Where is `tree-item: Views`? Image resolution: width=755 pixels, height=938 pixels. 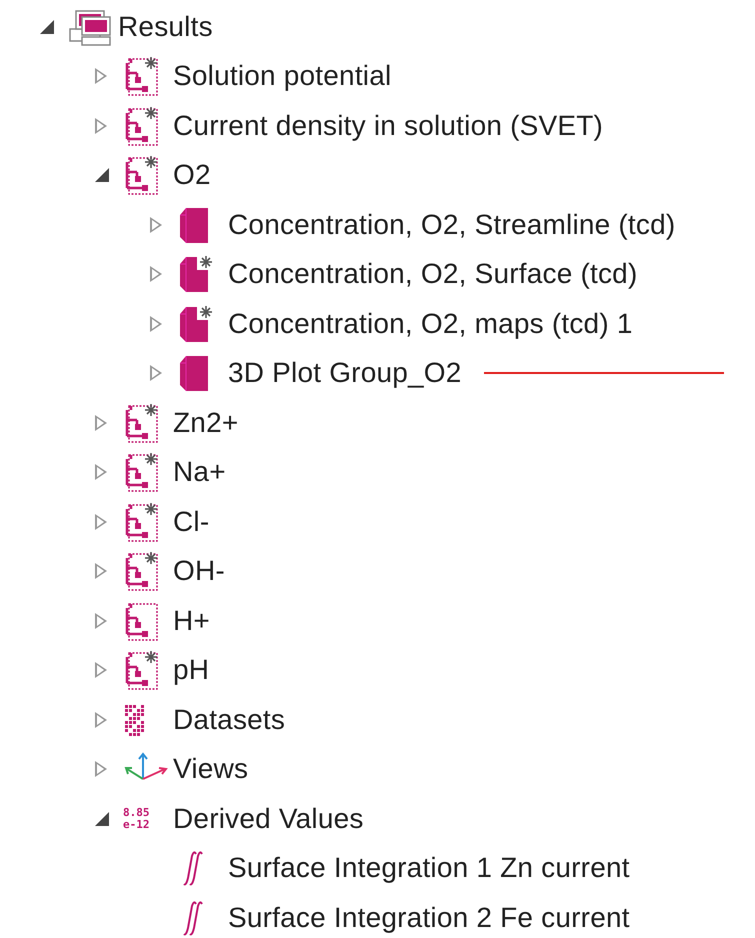
tree-item: Views is located at coordinates (210, 769).